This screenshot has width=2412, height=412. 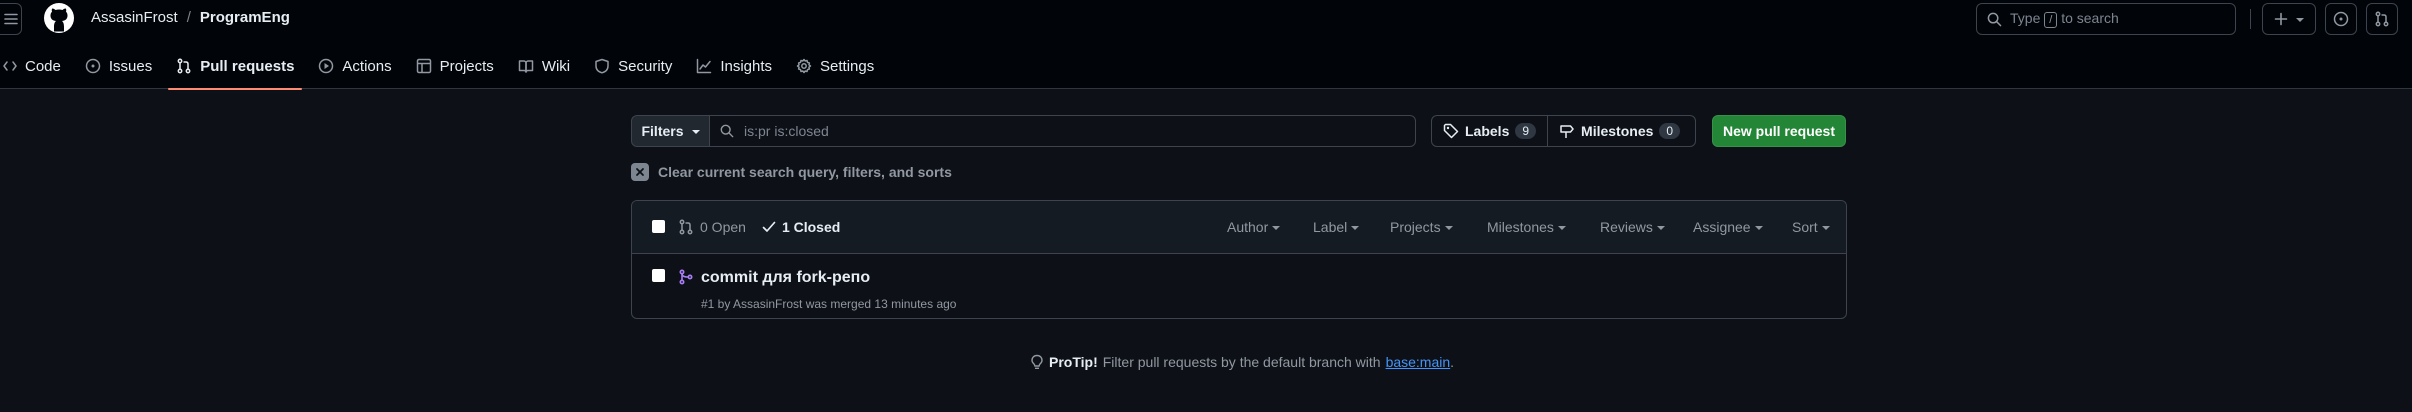 What do you see at coordinates (804, 66) in the screenshot?
I see `gear-icon` at bounding box center [804, 66].